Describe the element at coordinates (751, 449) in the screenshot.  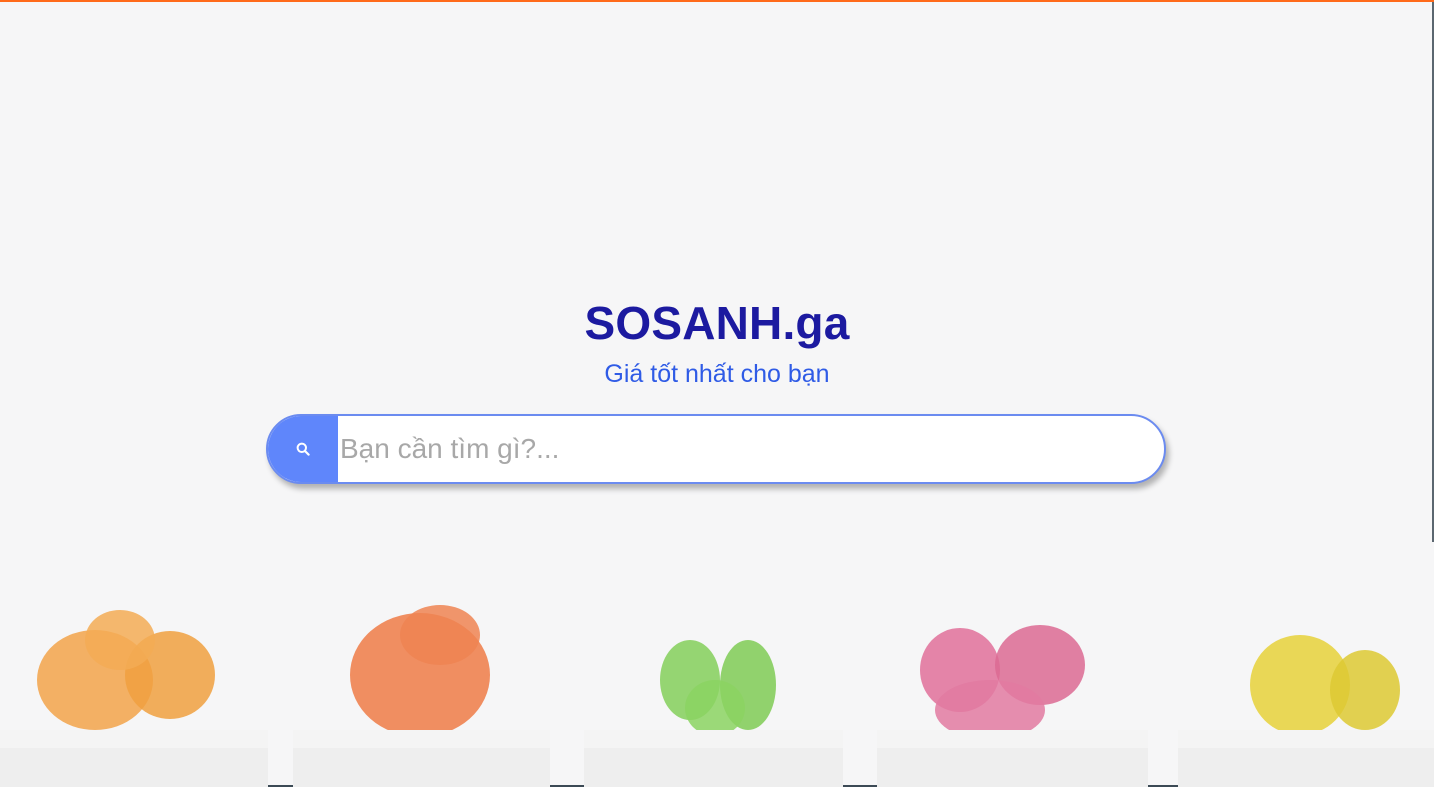
I see `search-input` at that location.